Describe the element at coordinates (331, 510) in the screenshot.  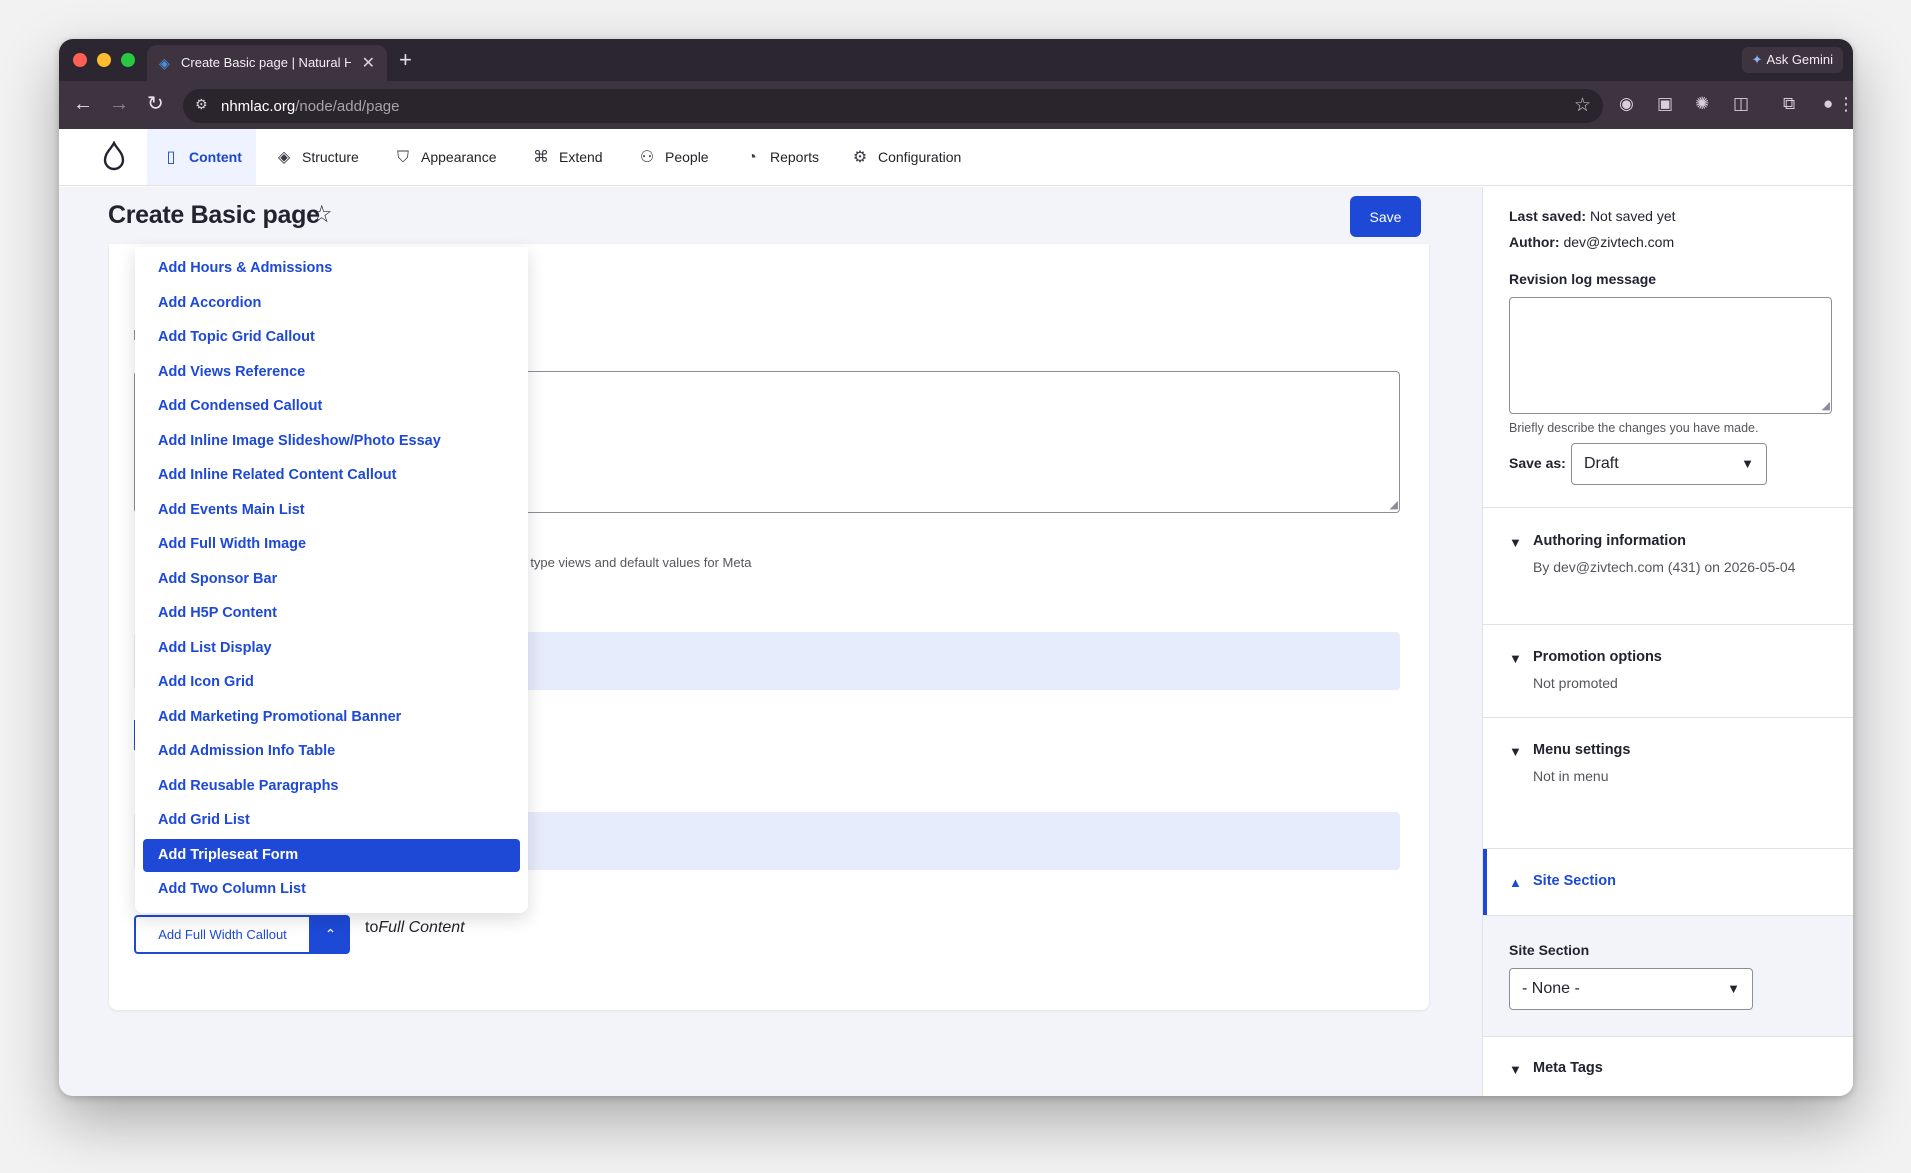
I see `dropdown-item: Add Events Main List` at that location.